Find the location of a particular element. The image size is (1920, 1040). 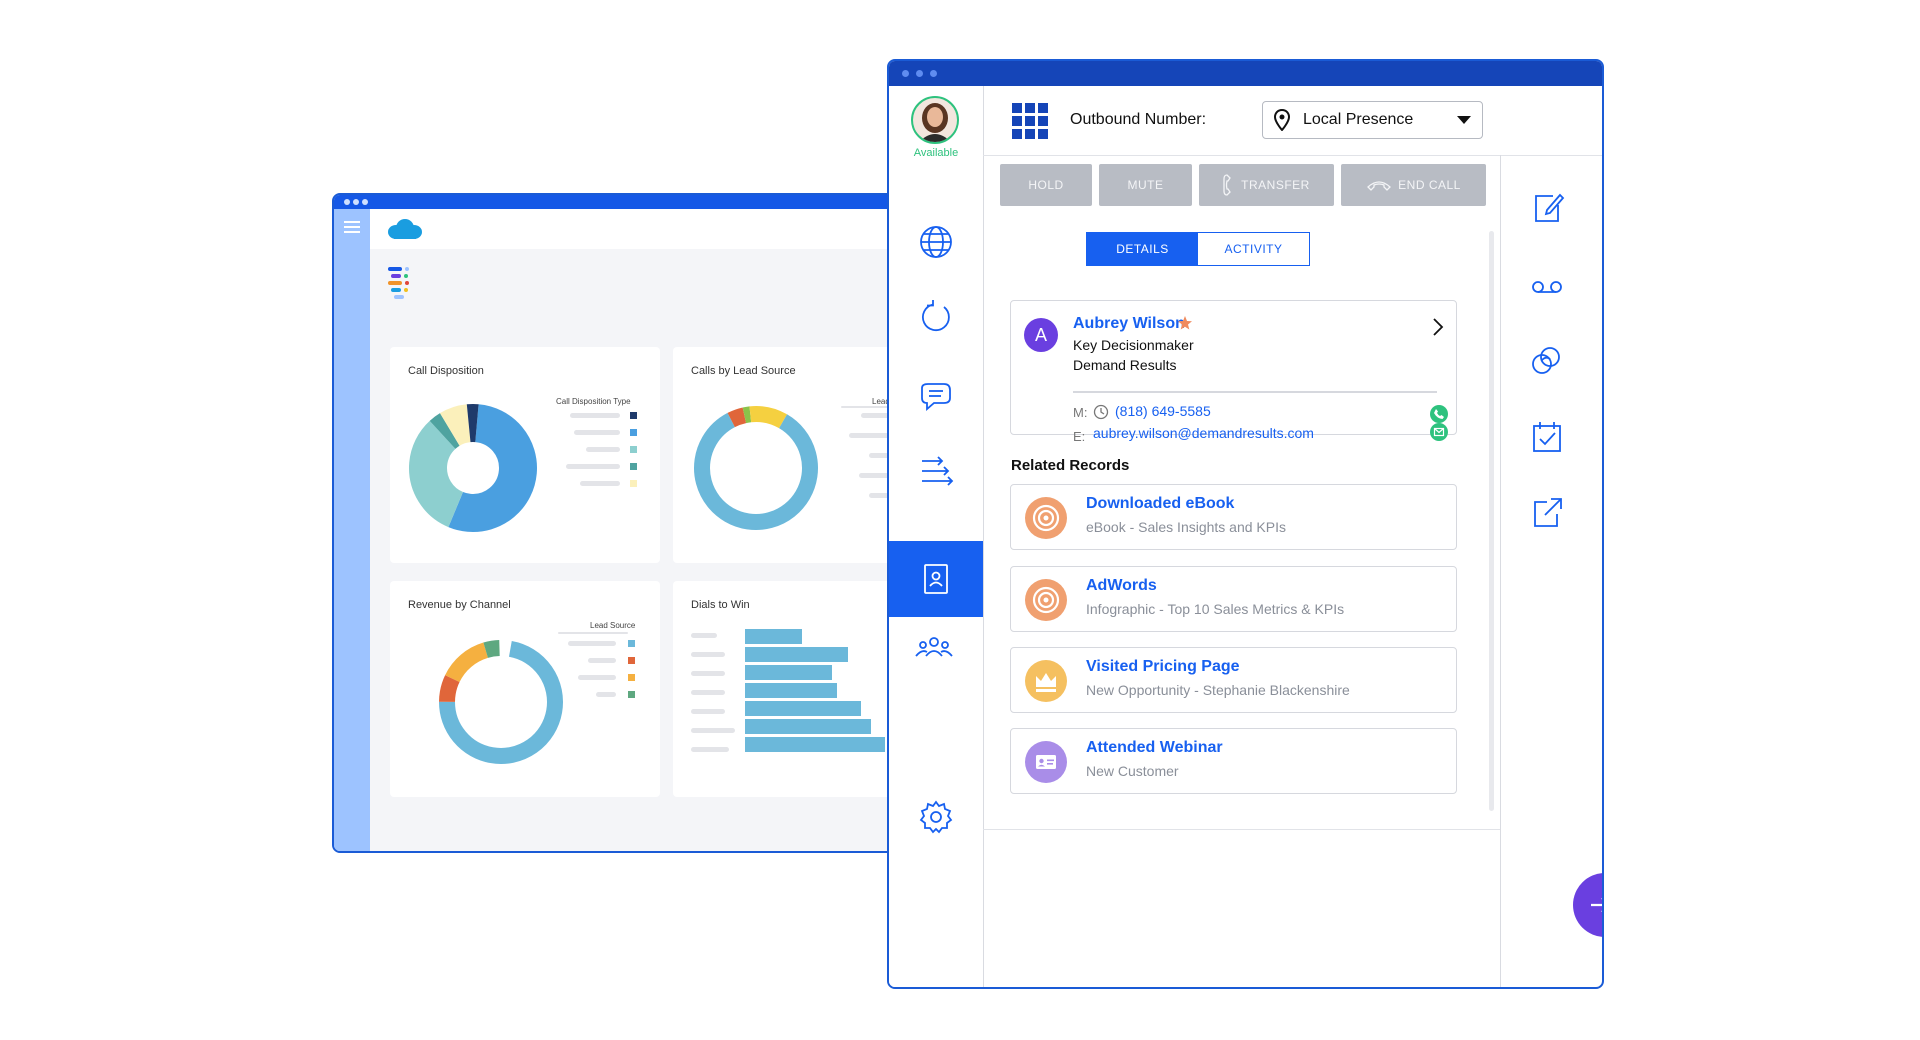

outbound-number-value: Local Presence is located at coordinates (1358, 119).